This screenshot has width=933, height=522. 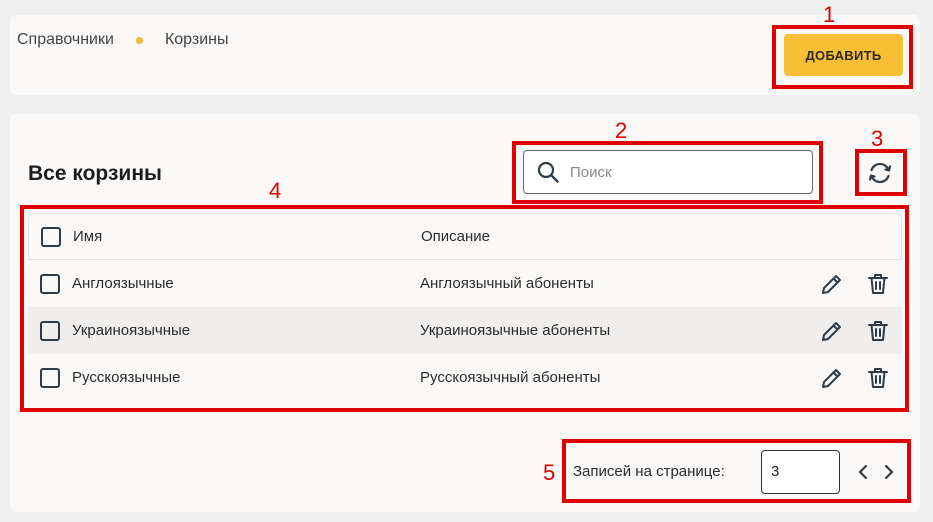 What do you see at coordinates (275, 190) in the screenshot?
I see `annotation-number-4: 4` at bounding box center [275, 190].